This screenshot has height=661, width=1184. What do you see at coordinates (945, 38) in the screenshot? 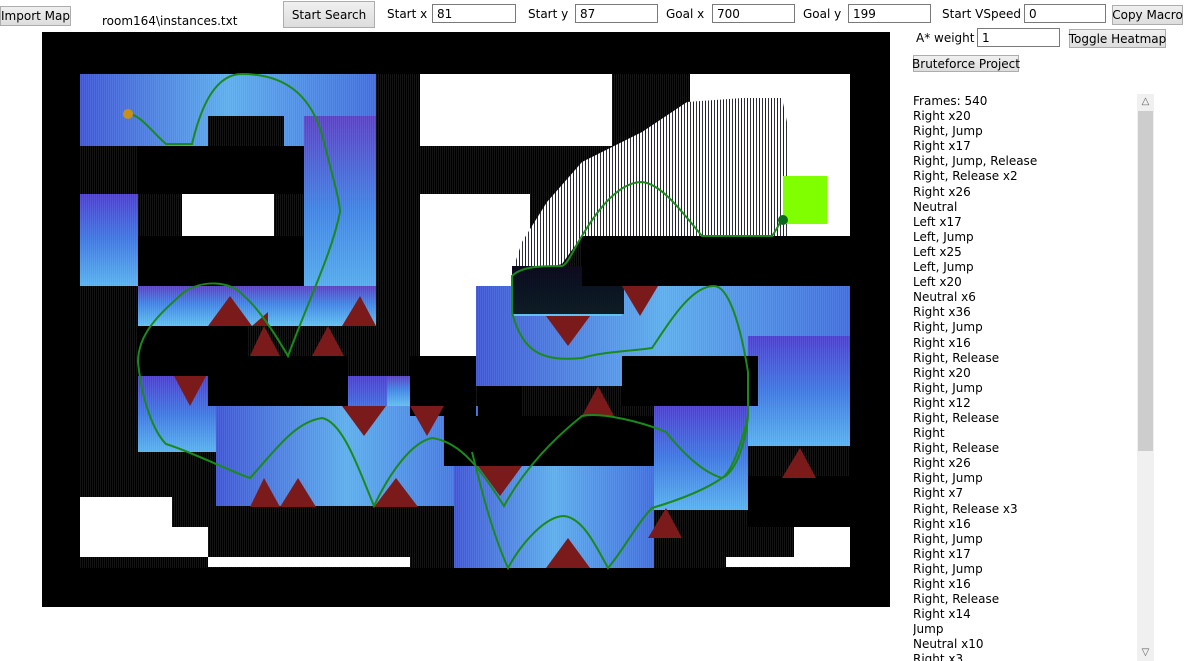
I see `astar-weight-label: A* weight` at bounding box center [945, 38].